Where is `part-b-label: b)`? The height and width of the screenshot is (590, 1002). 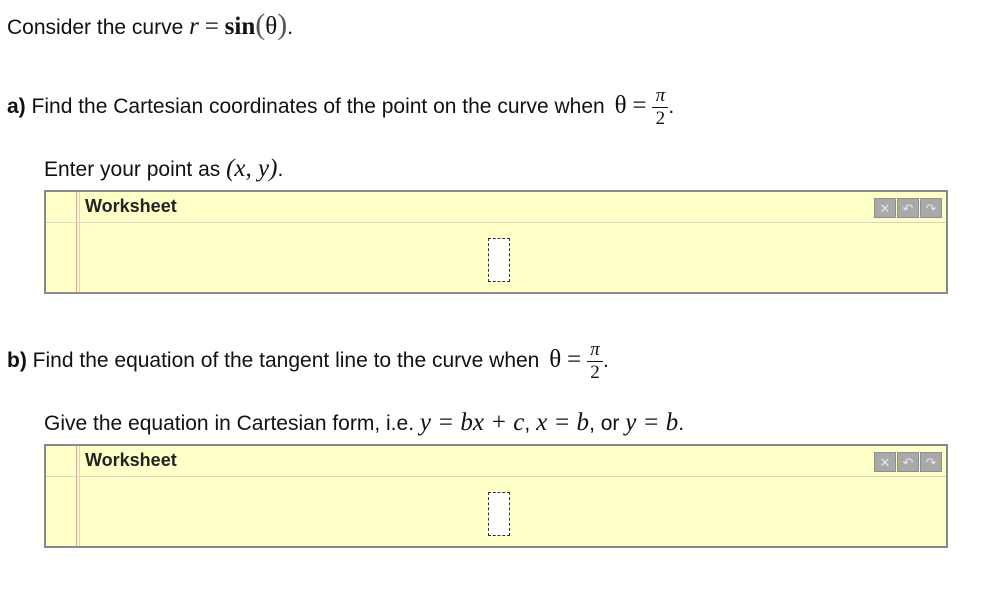
part-b-label: b) is located at coordinates (17, 361).